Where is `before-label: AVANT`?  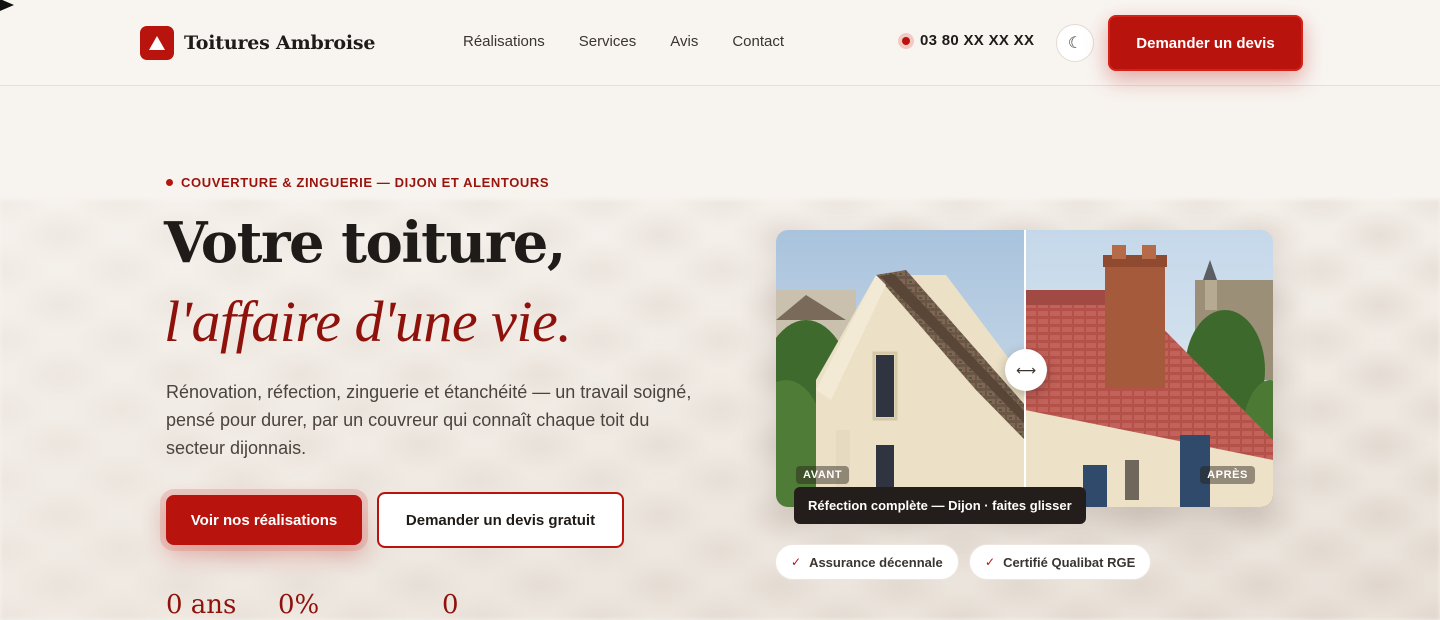
before-label: AVANT is located at coordinates (823, 475).